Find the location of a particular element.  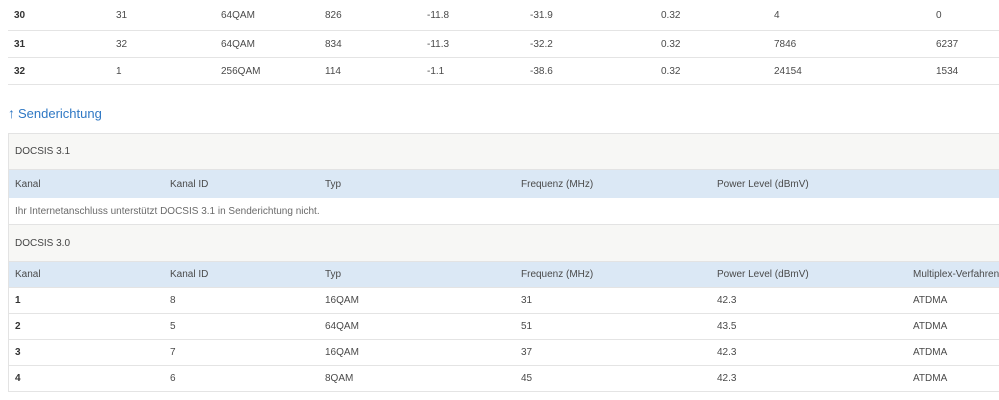

cell-kanal: 31 is located at coordinates (59, 44).